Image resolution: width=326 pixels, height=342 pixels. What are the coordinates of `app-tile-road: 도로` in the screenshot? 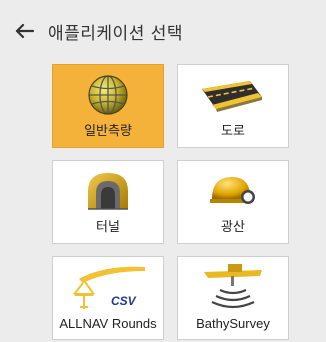 It's located at (233, 106).